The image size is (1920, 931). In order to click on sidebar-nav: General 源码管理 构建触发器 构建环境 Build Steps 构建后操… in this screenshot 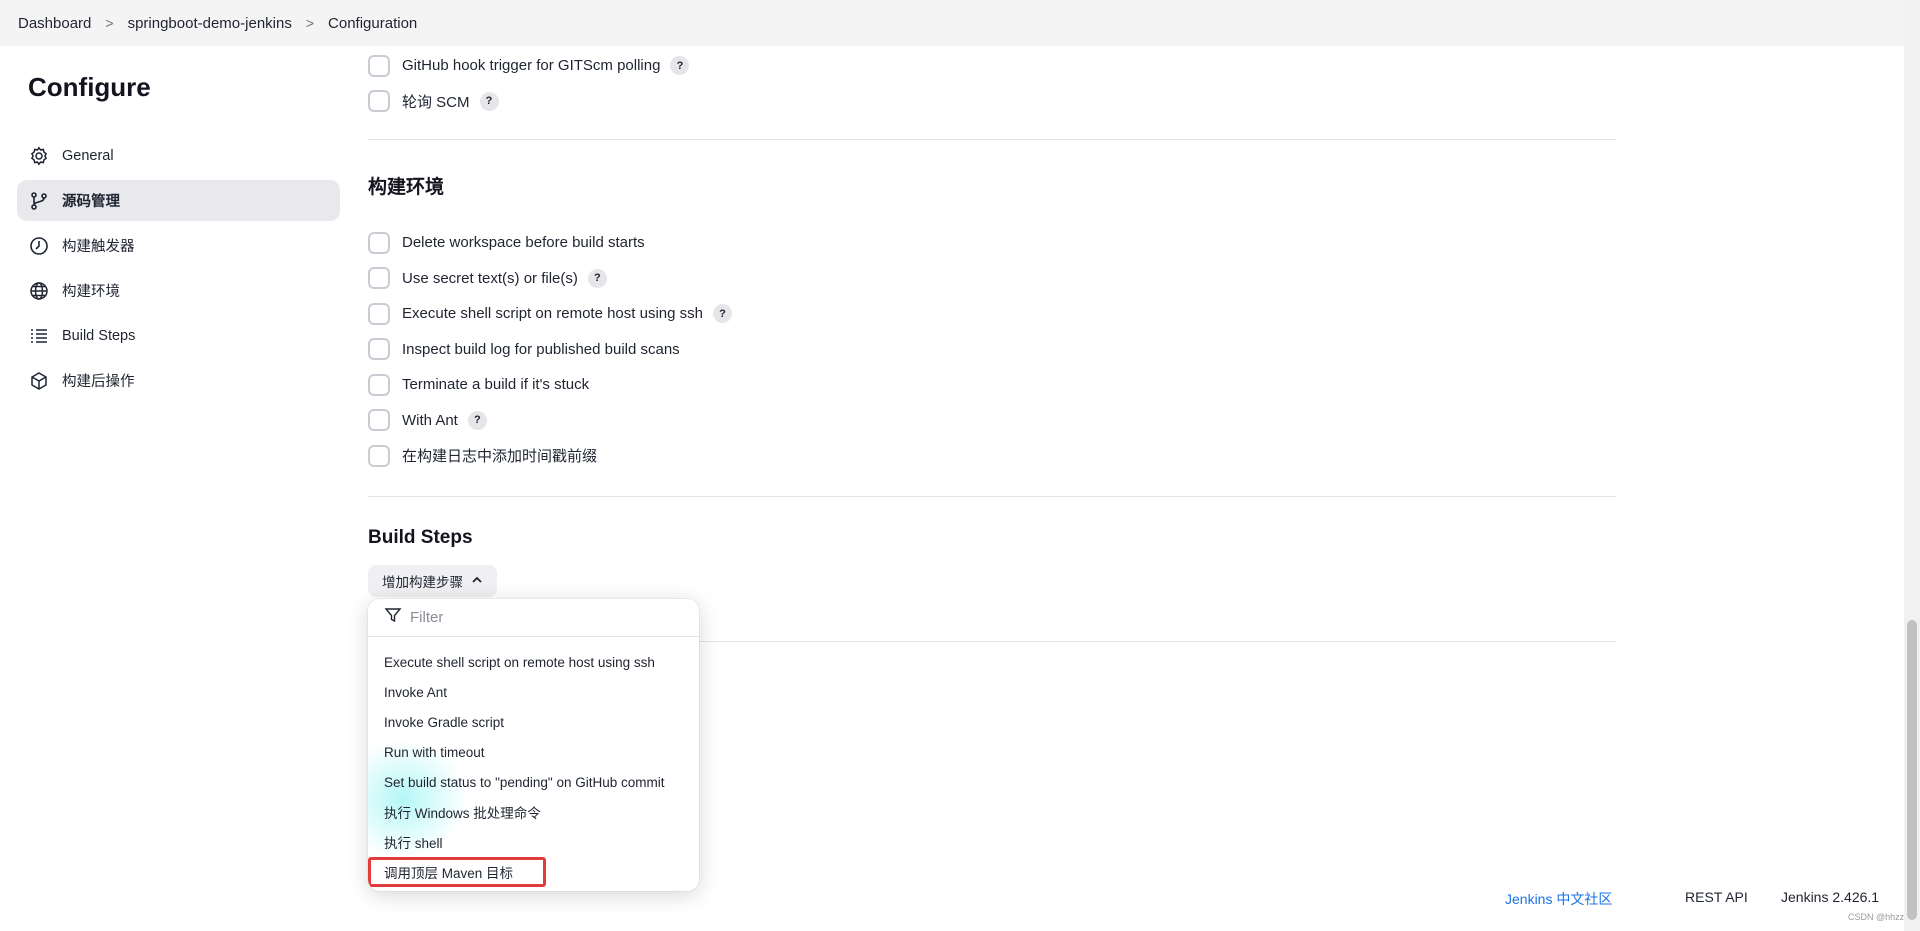, I will do `click(178, 270)`.